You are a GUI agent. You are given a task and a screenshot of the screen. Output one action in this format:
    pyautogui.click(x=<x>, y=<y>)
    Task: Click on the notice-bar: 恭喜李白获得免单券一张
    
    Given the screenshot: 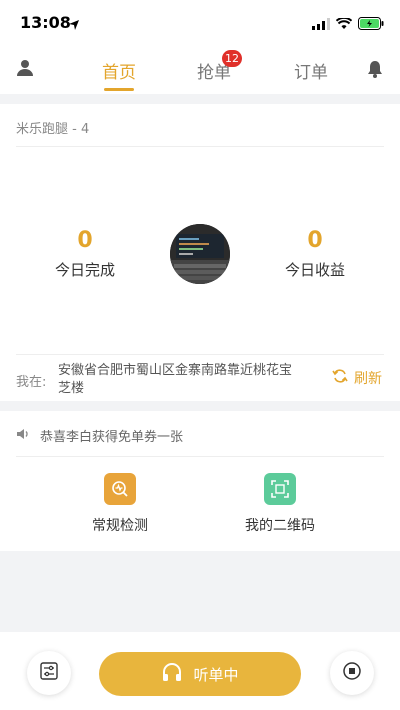 What is the action you would take?
    pyautogui.click(x=99, y=435)
    